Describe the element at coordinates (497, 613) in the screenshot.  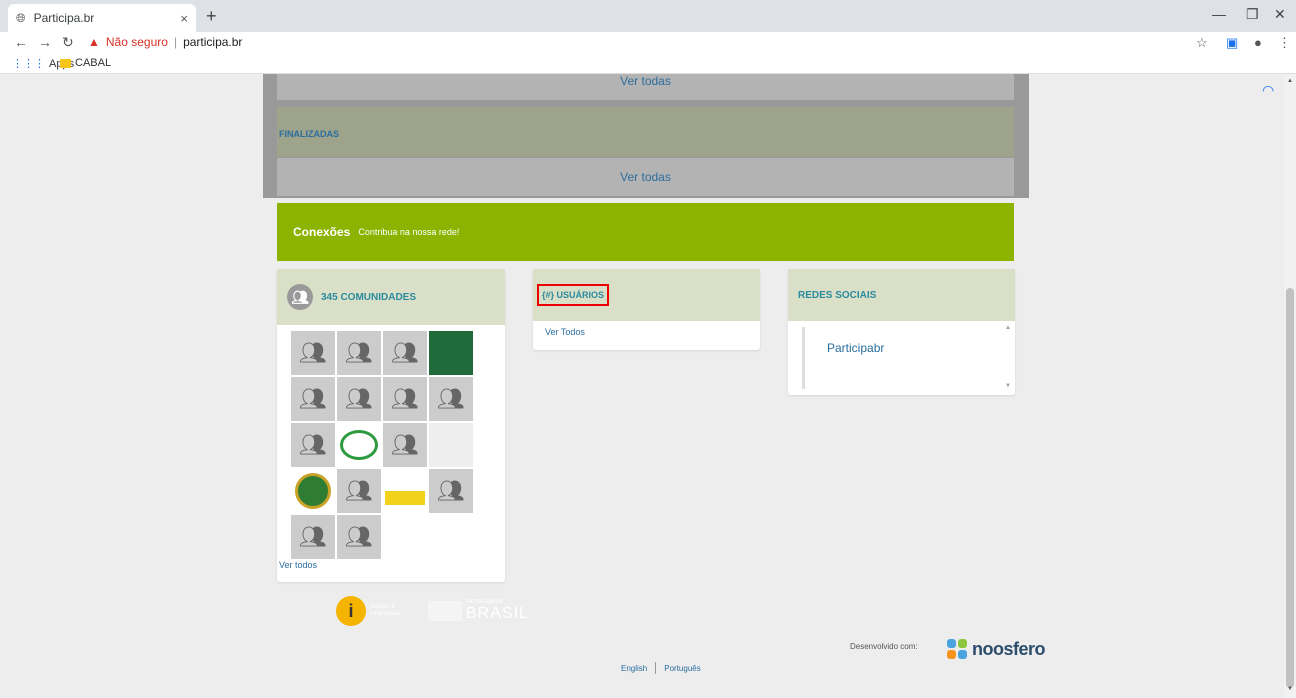
I see `brasil-big-text: BRASIL` at that location.